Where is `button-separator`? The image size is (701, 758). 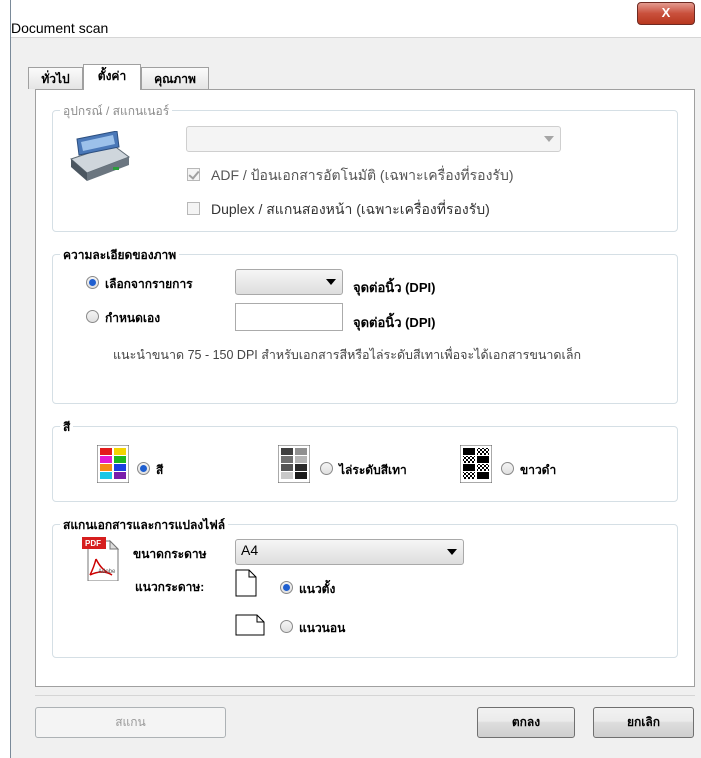 button-separator is located at coordinates (365, 695).